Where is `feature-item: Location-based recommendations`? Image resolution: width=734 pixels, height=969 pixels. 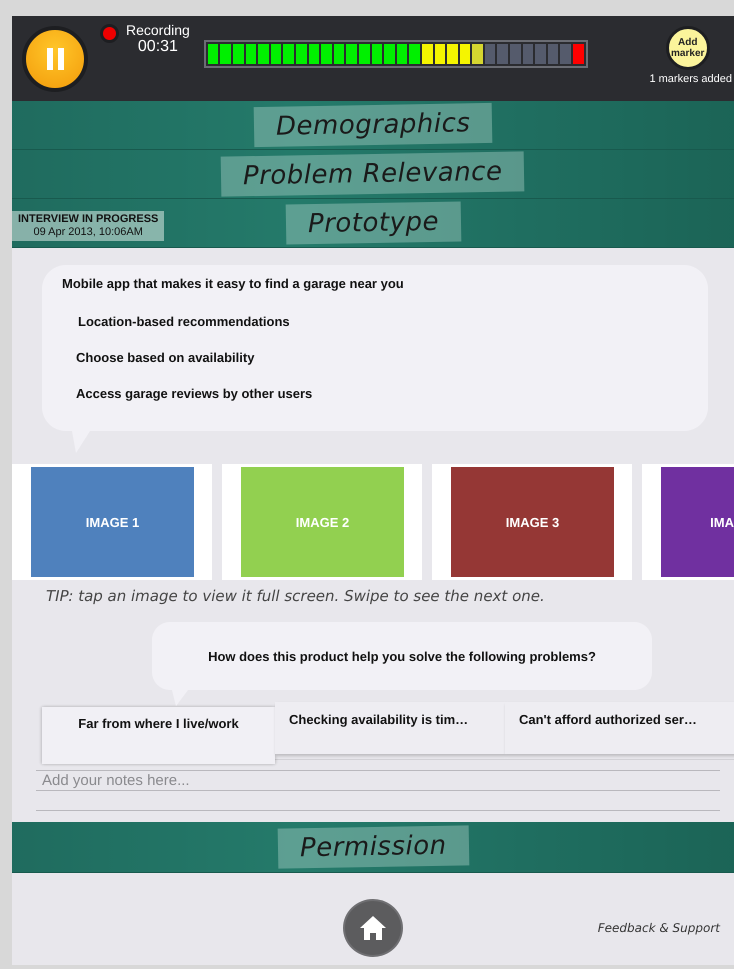 feature-item: Location-based recommendations is located at coordinates (184, 322).